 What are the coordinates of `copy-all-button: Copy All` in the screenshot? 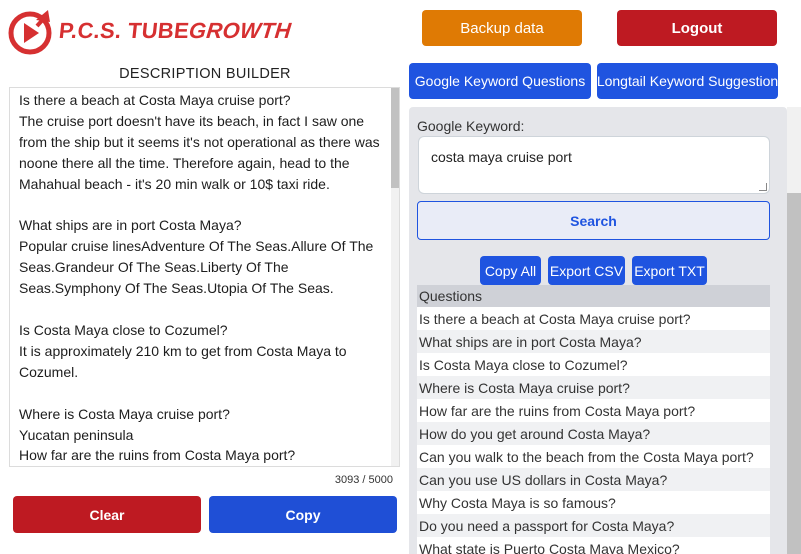 It's located at (510, 270).